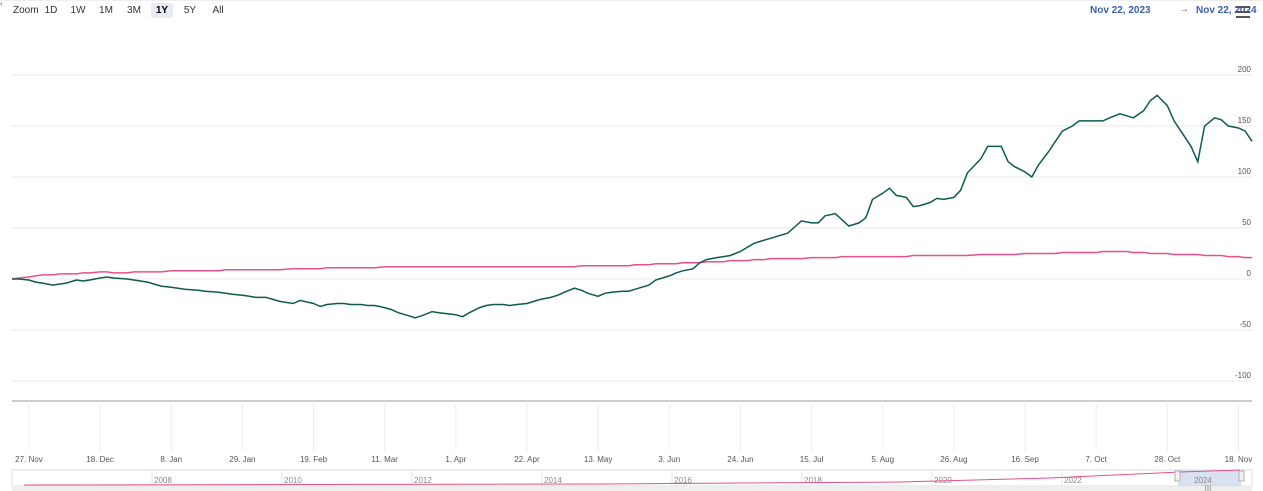 This screenshot has width=1263, height=491. Describe the element at coordinates (632, 480) in the screenshot. I see `navigator: 2008 2010 2012 2014 2016 2018 2020 2022 2024 III` at that location.